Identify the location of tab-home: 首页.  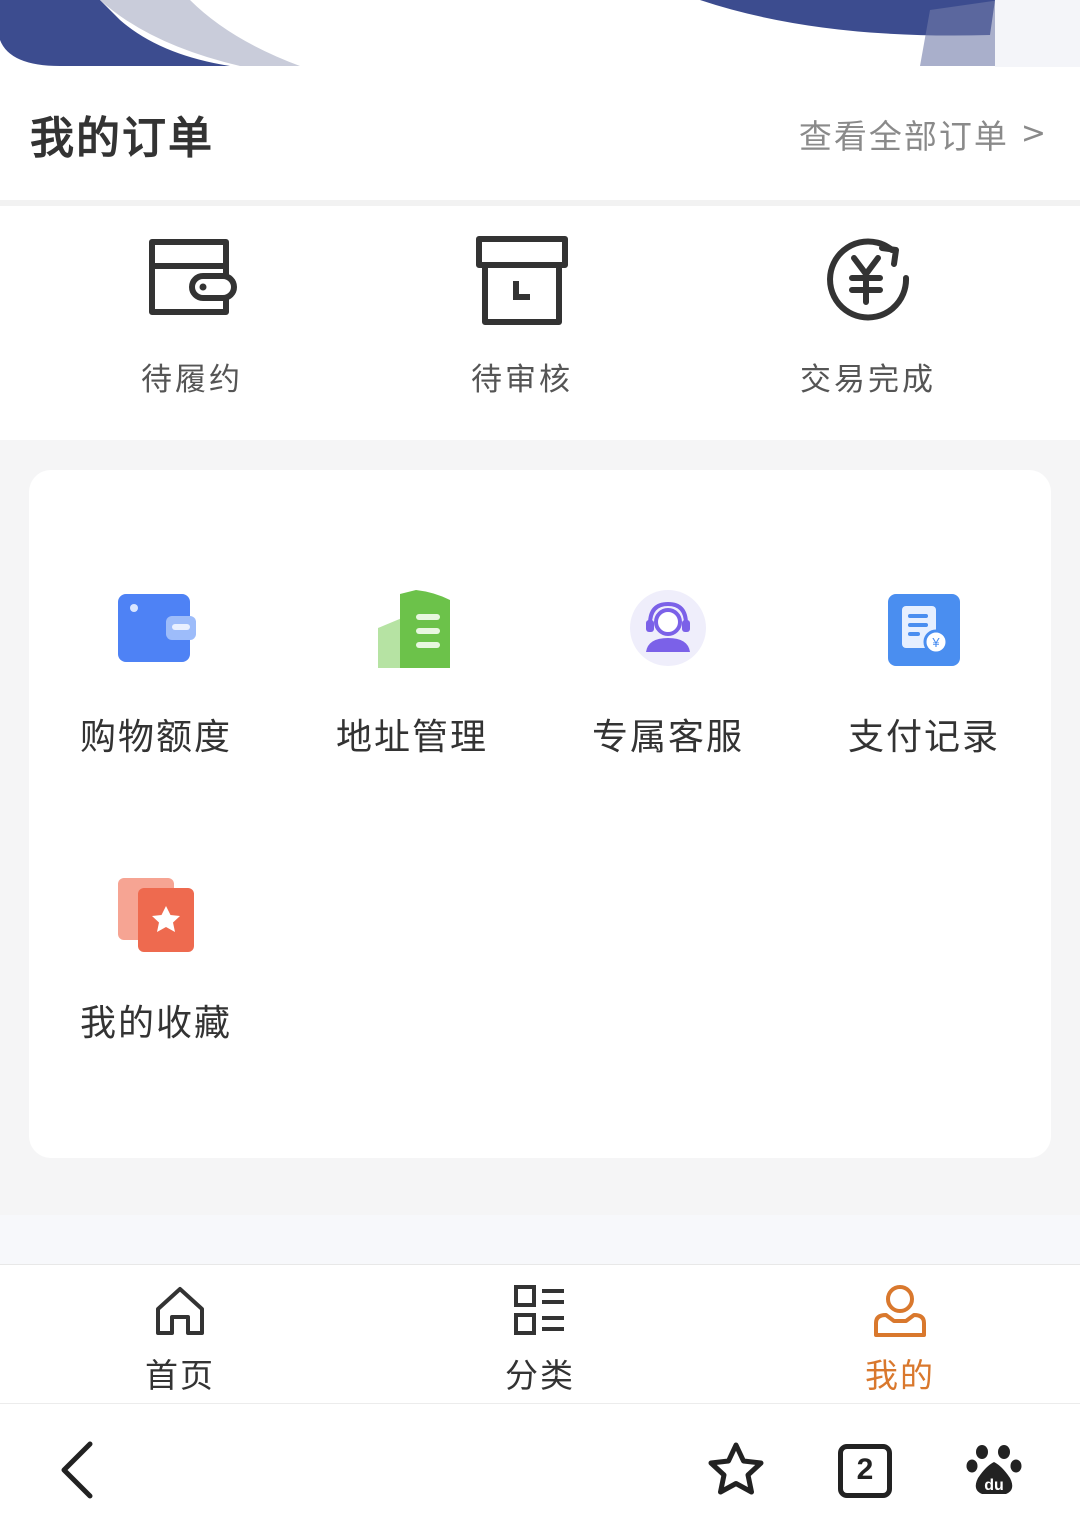
(180, 1340).